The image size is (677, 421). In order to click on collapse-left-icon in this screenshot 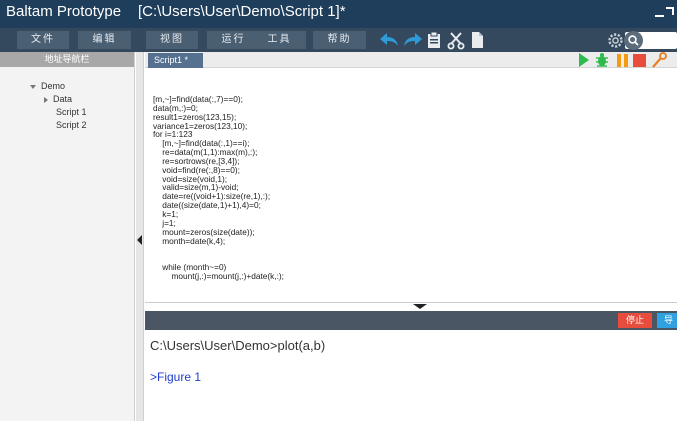, I will do `click(139, 240)`.